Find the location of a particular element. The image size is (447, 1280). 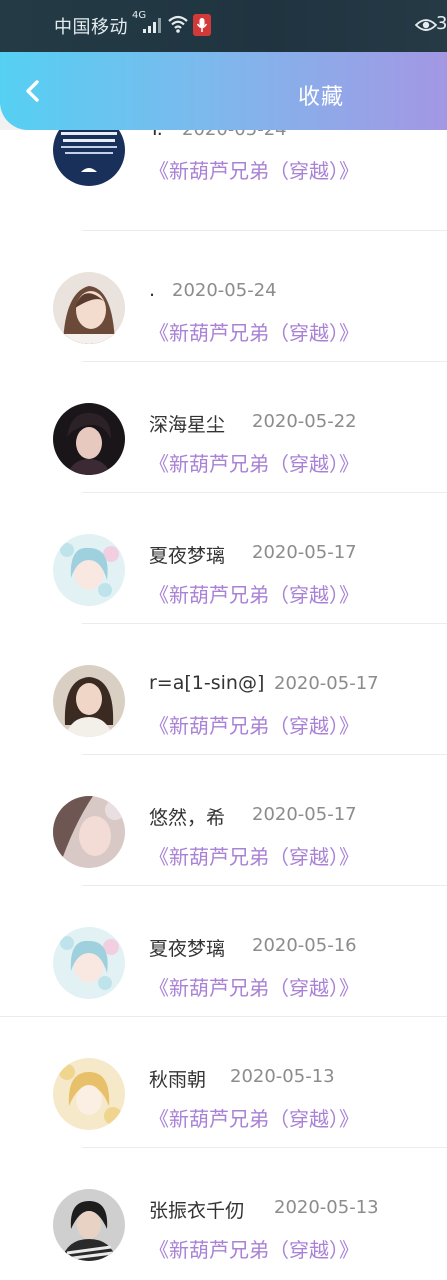

favorite-date: 2020-05-22 is located at coordinates (304, 421).